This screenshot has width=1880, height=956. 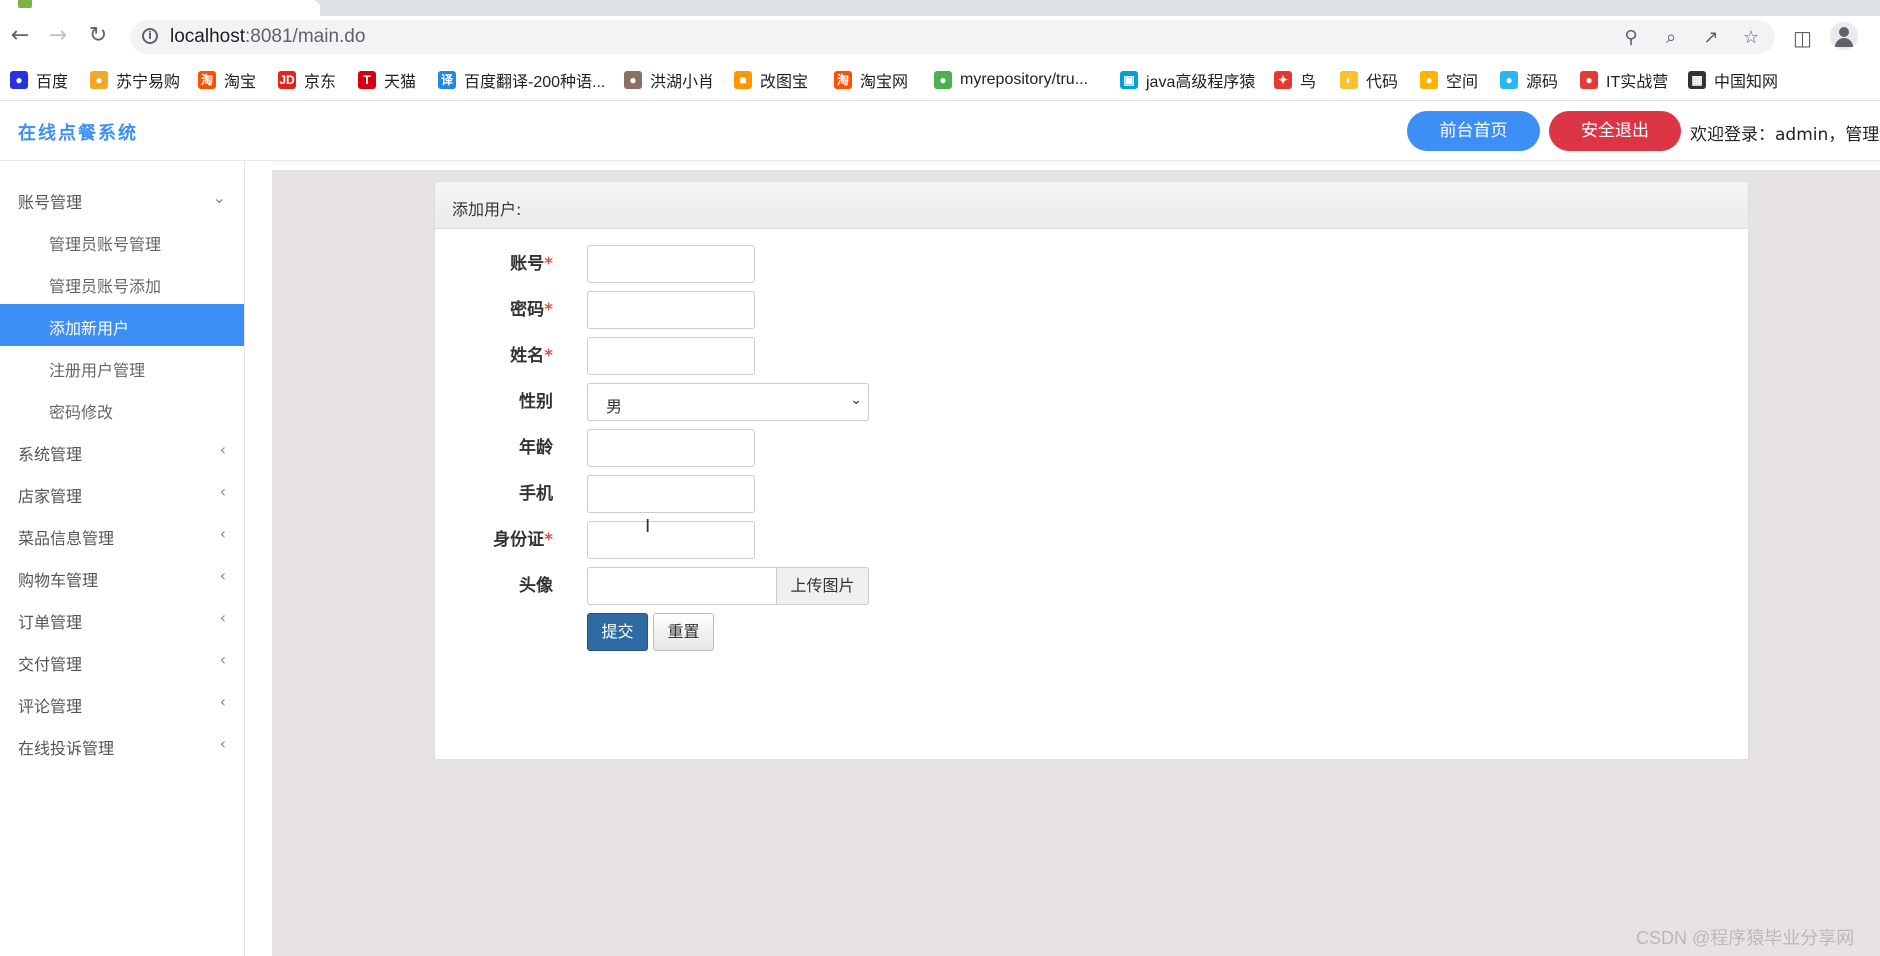 I want to click on favicon-icon, so click(x=25, y=4).